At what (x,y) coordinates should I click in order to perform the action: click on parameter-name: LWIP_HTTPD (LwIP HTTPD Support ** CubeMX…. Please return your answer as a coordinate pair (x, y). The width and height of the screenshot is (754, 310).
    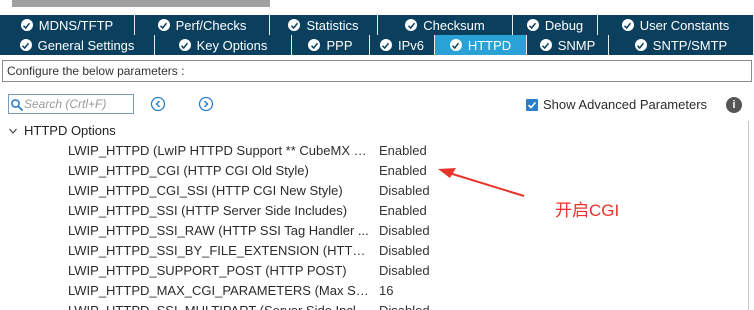
    Looking at the image, I should click on (220, 150).